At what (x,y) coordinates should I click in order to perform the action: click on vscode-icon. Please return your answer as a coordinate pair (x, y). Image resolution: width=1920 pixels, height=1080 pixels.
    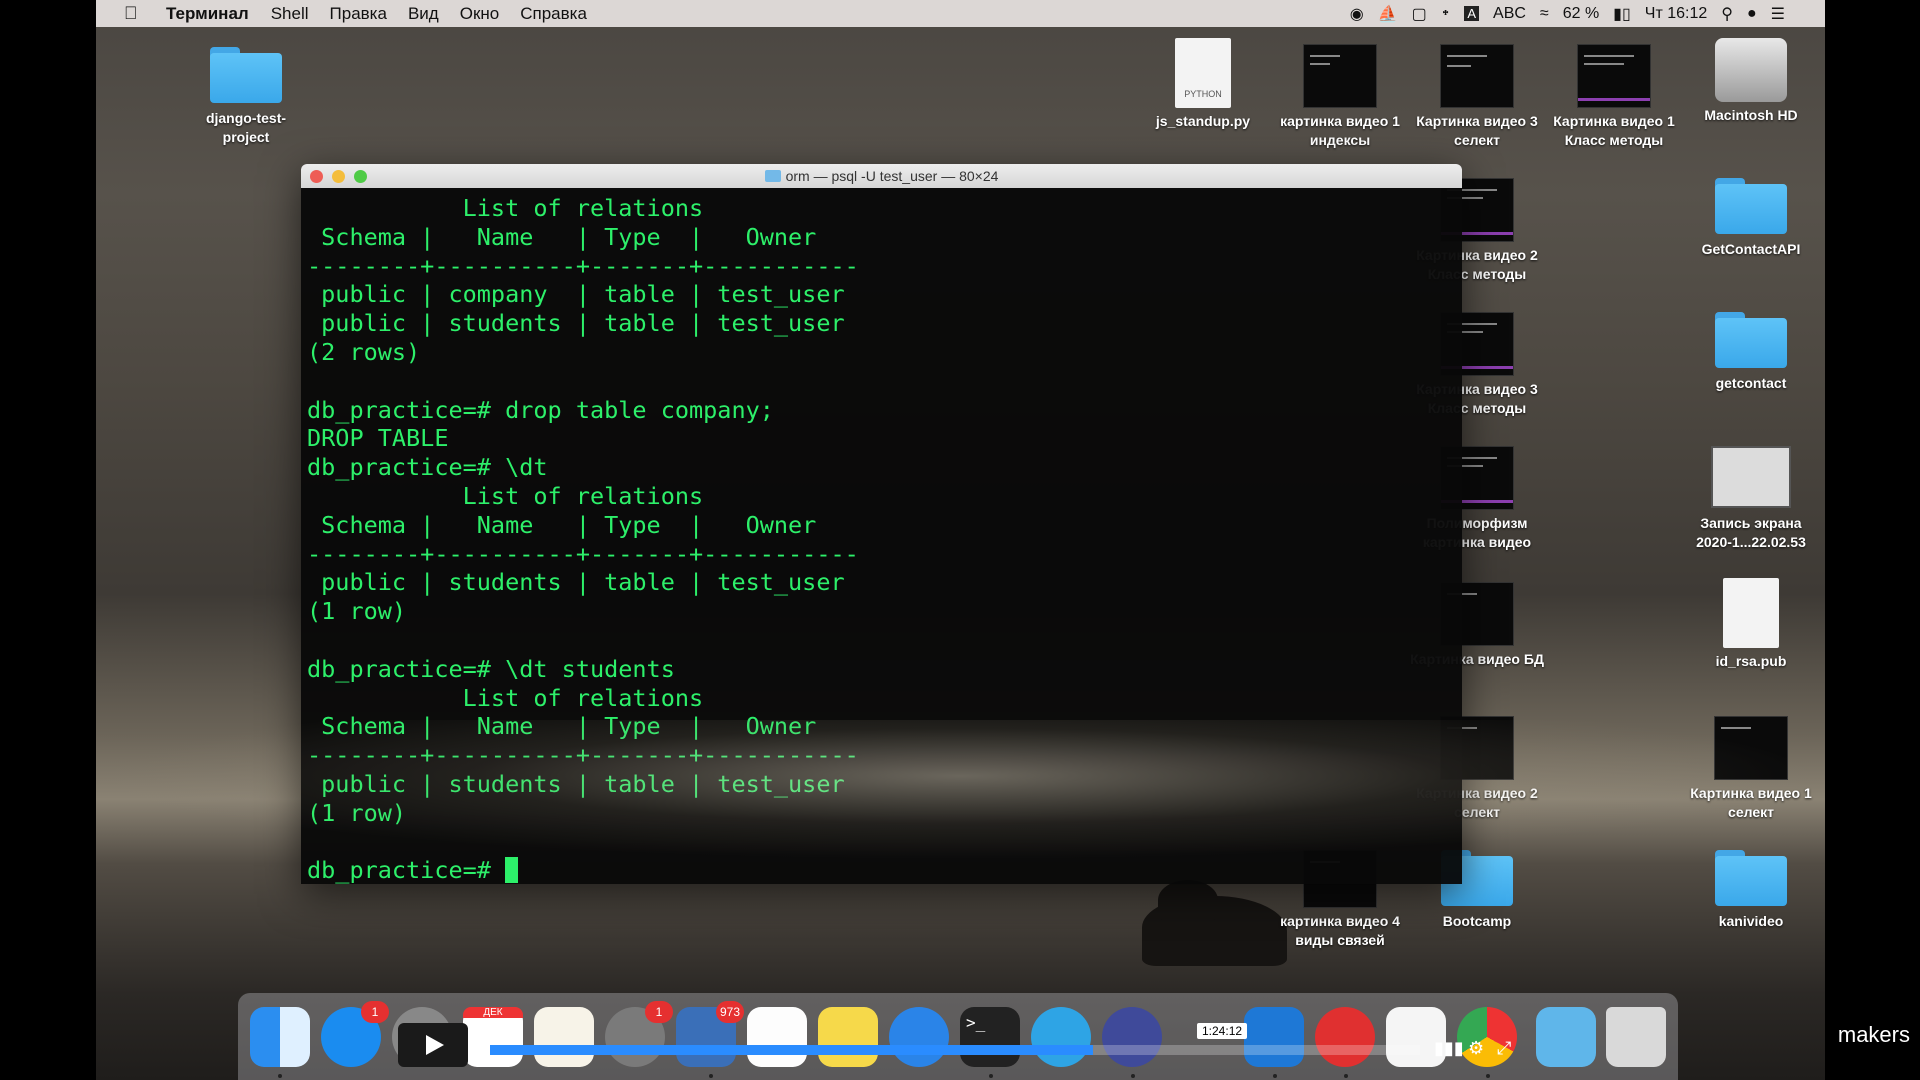
    Looking at the image, I should click on (1274, 1037).